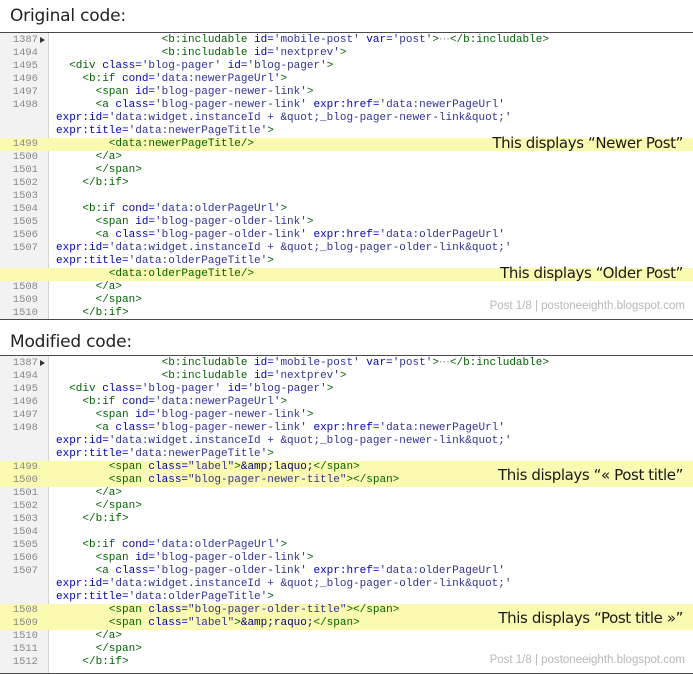 This screenshot has height=674, width=693. What do you see at coordinates (346, 506) in the screenshot?
I see `code-line: 1502 </span>` at bounding box center [346, 506].